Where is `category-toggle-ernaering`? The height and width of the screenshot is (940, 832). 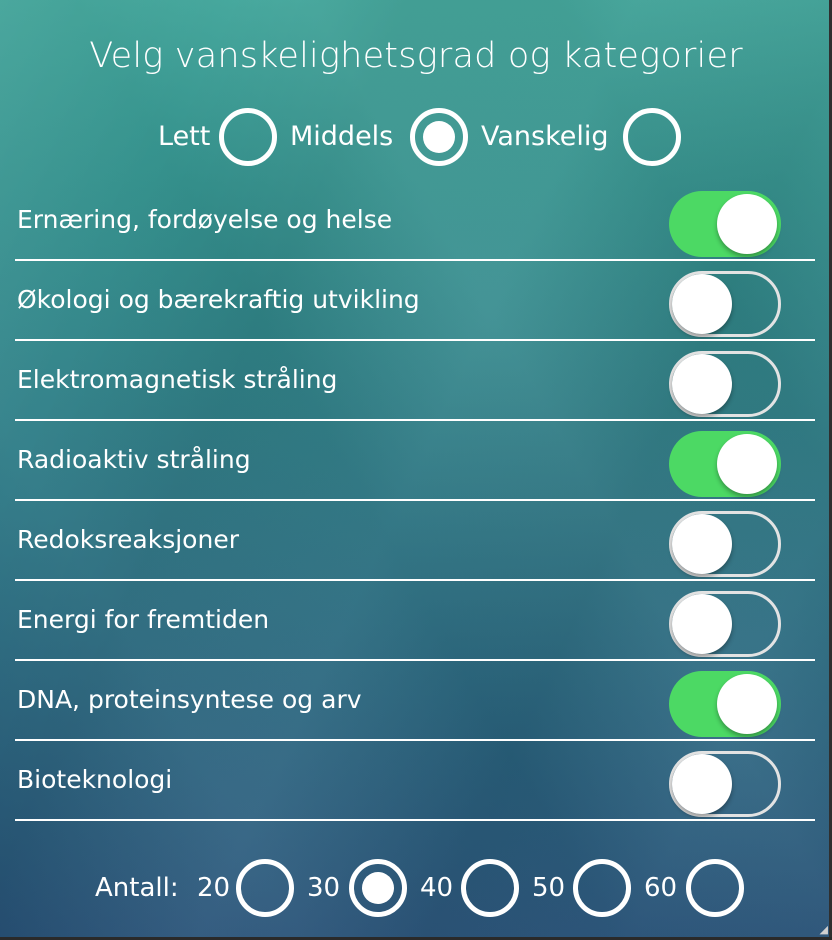 category-toggle-ernaering is located at coordinates (725, 224).